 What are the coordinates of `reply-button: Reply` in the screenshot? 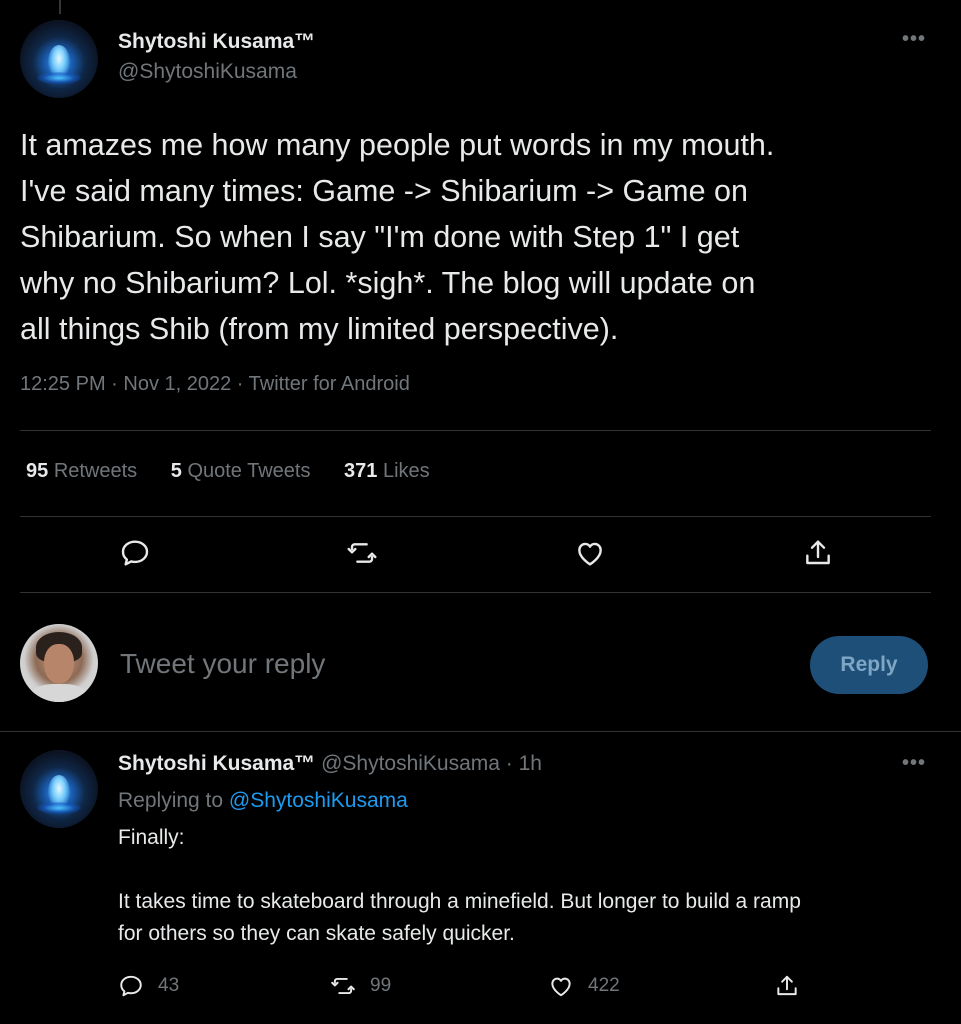 It's located at (869, 665).